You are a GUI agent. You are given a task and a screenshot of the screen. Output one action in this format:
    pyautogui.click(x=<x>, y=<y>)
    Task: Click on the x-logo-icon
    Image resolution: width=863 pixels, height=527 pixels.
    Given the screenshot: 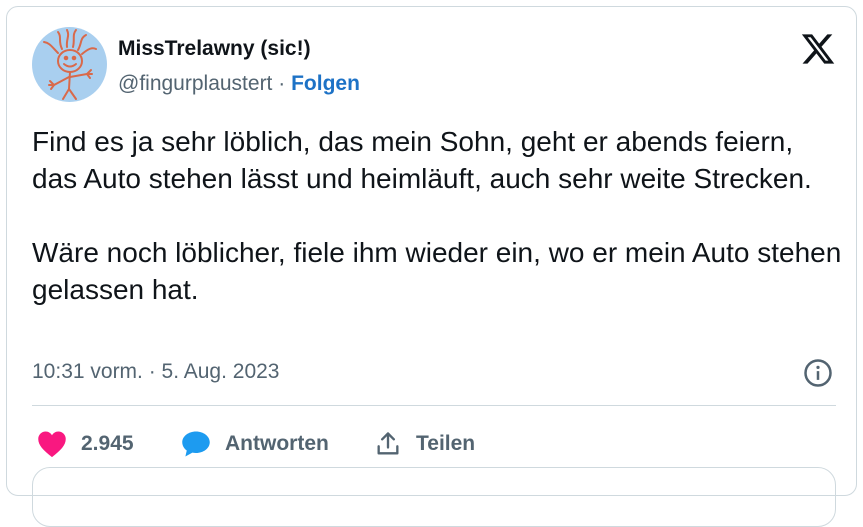 What is the action you would take?
    pyautogui.click(x=818, y=49)
    